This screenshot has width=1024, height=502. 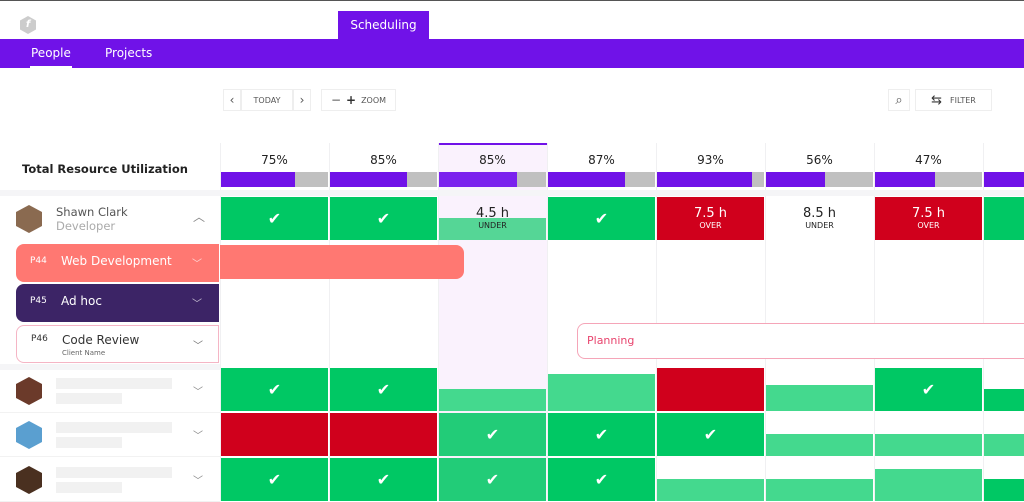 I want to click on utilization-column: 93%, so click(x=710, y=166).